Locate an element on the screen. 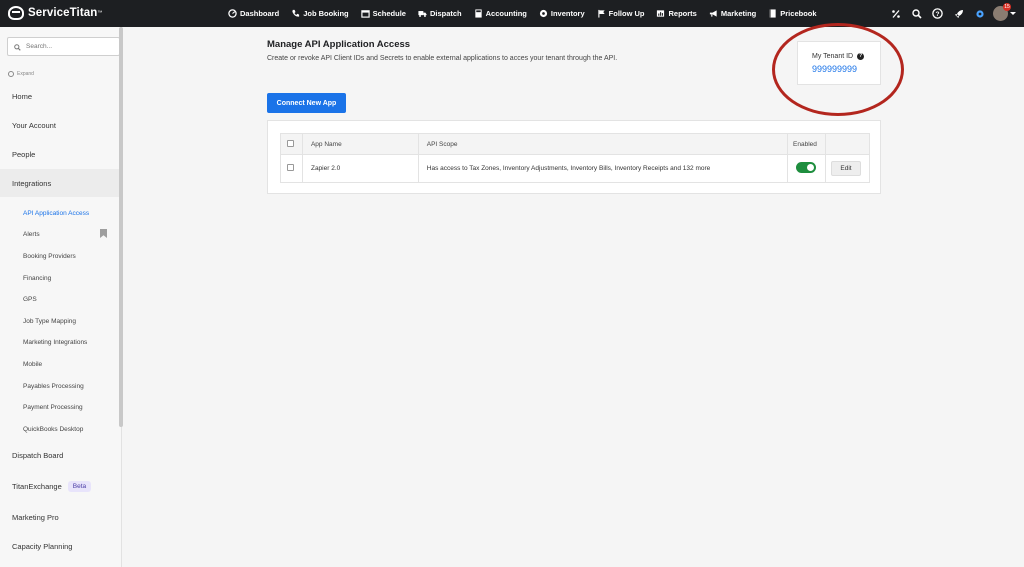  sidebar-item-marketing-pro: Marketing Pro is located at coordinates (59, 517).